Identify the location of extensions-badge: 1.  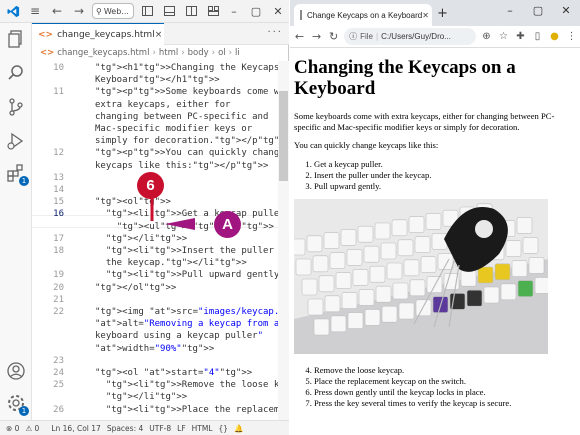
(24, 181).